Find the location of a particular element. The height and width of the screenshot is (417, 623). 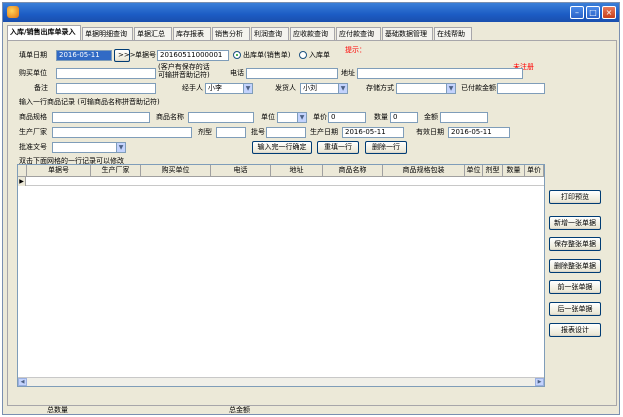

grid-col-form: 剂型 is located at coordinates (493, 171).